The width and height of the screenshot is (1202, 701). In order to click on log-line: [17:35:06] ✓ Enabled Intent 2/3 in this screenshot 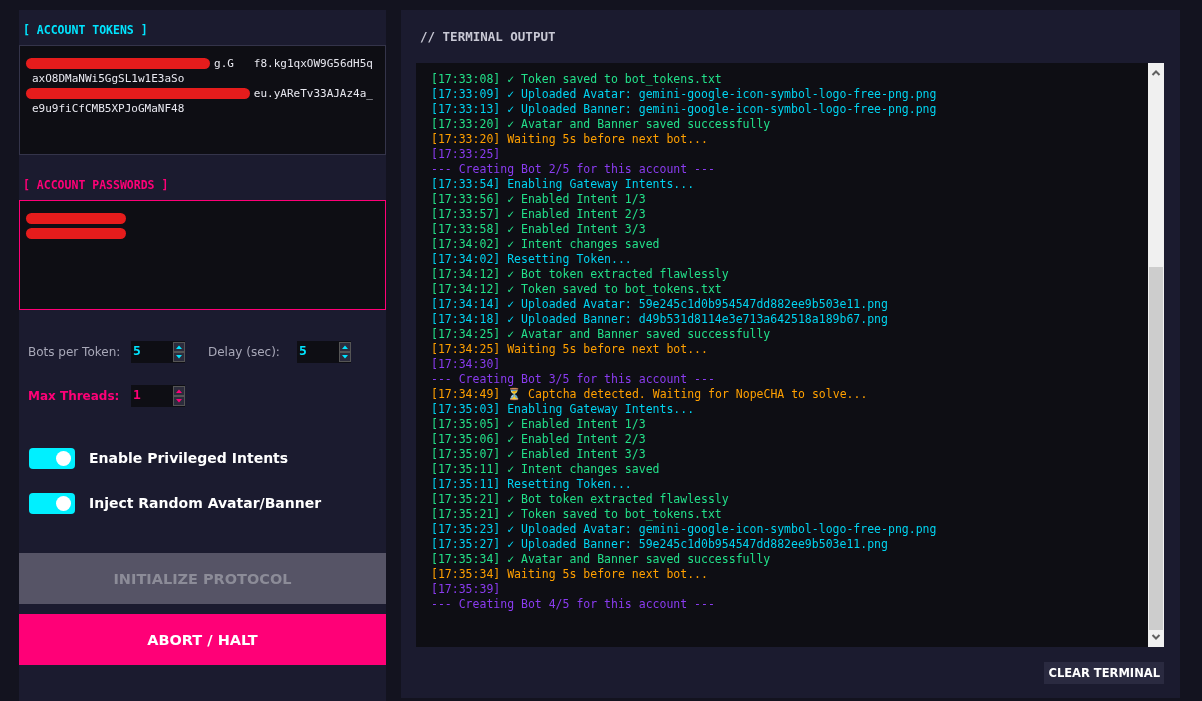, I will do `click(539, 439)`.